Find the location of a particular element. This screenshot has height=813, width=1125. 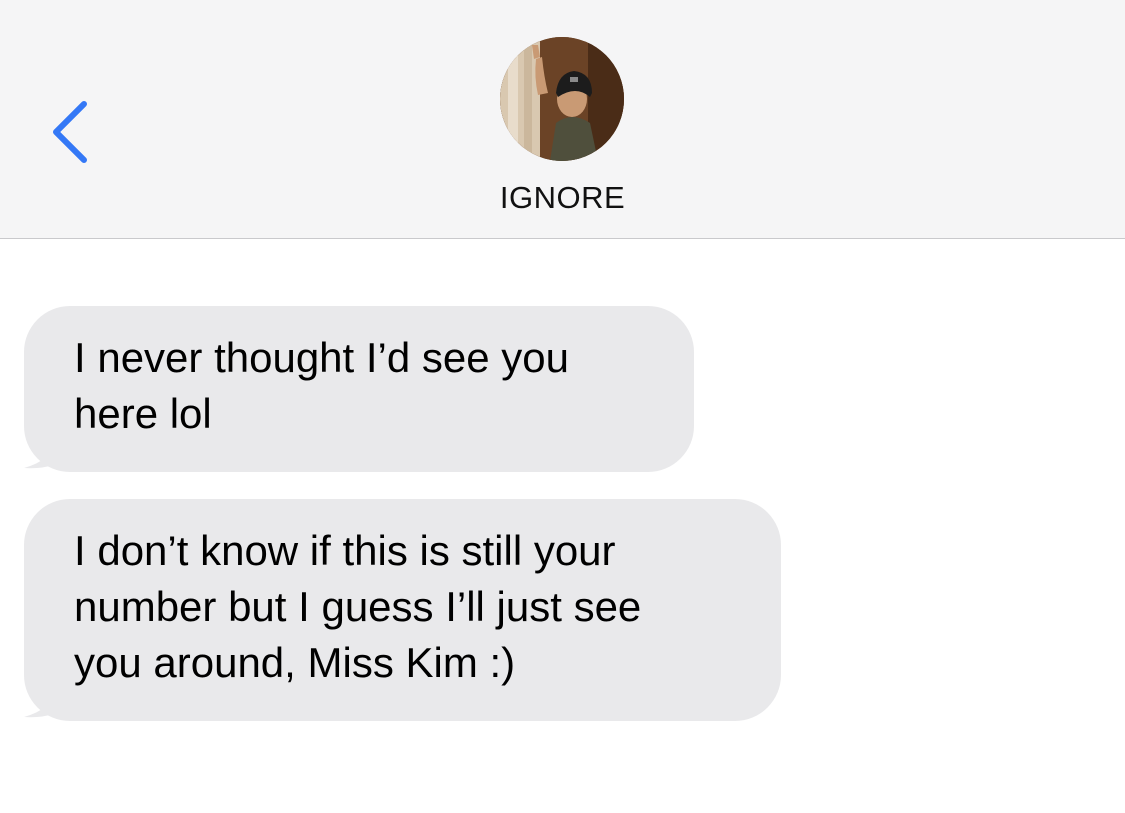

message-item: I never thought I’d see you here lol is located at coordinates (359, 389).